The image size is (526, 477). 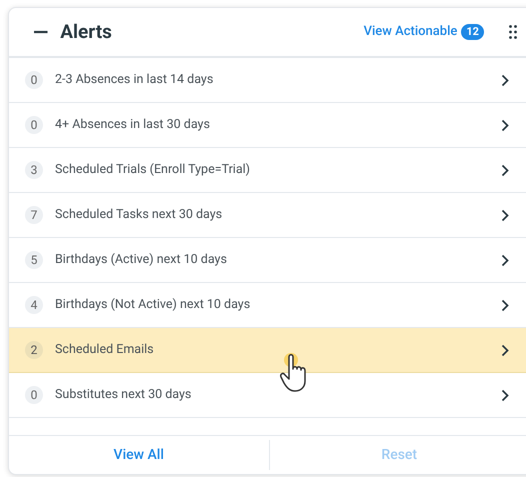 What do you see at coordinates (34, 170) in the screenshot?
I see `count-badge: 3` at bounding box center [34, 170].